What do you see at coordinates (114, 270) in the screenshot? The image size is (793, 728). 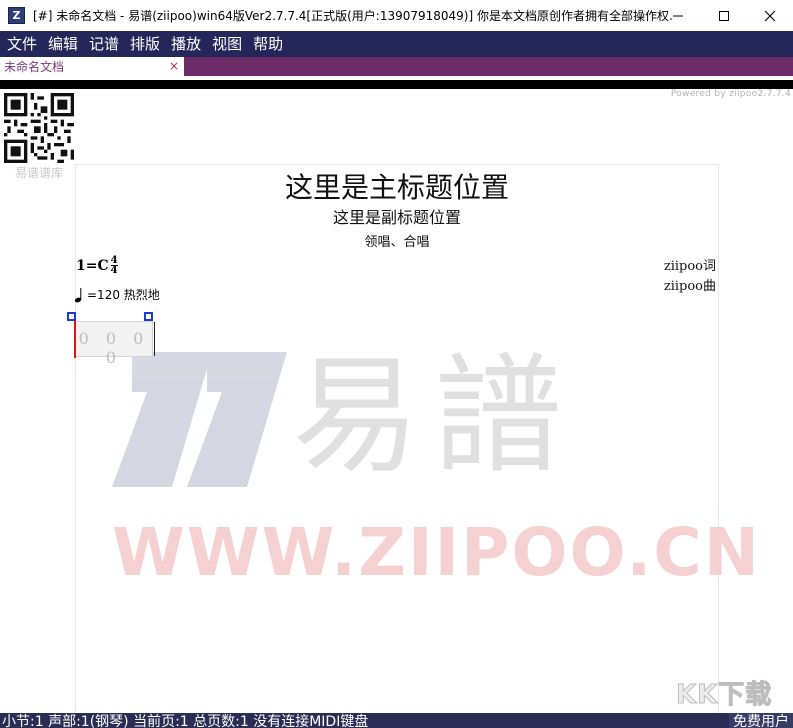 I see `time-signature-denominator: 4` at bounding box center [114, 270].